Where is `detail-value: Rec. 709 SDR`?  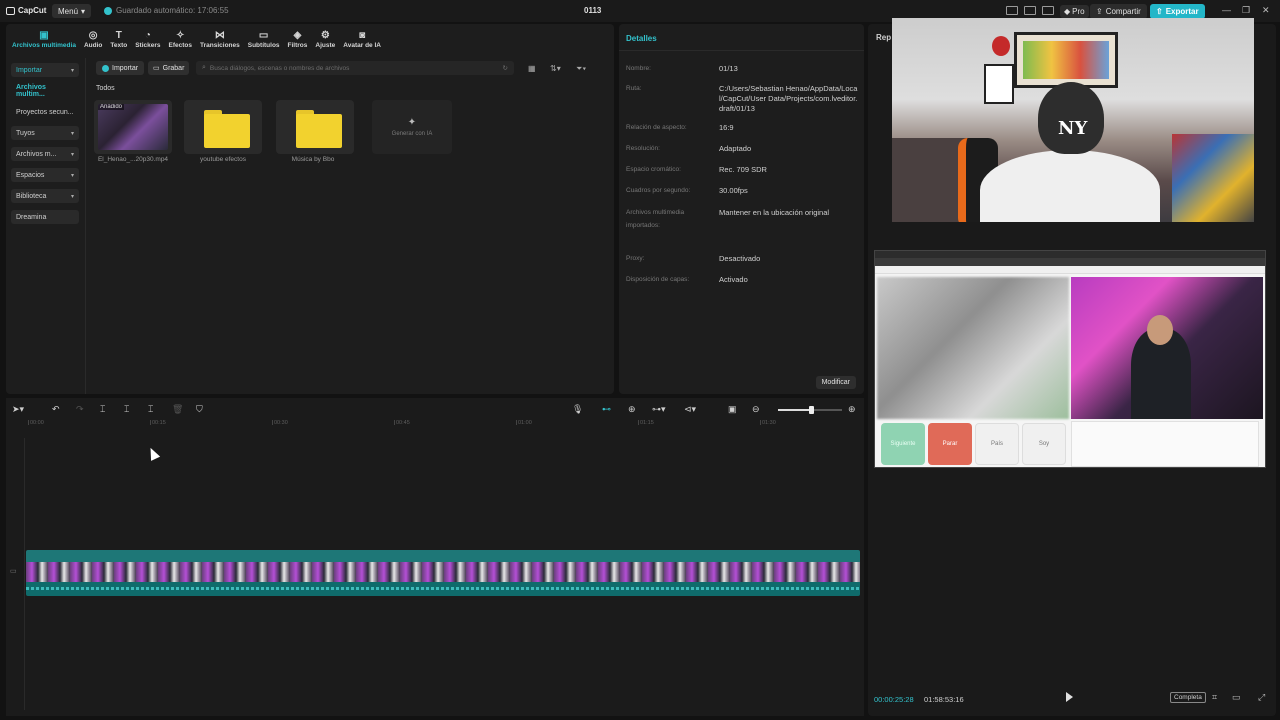 detail-value: Rec. 709 SDR is located at coordinates (743, 169).